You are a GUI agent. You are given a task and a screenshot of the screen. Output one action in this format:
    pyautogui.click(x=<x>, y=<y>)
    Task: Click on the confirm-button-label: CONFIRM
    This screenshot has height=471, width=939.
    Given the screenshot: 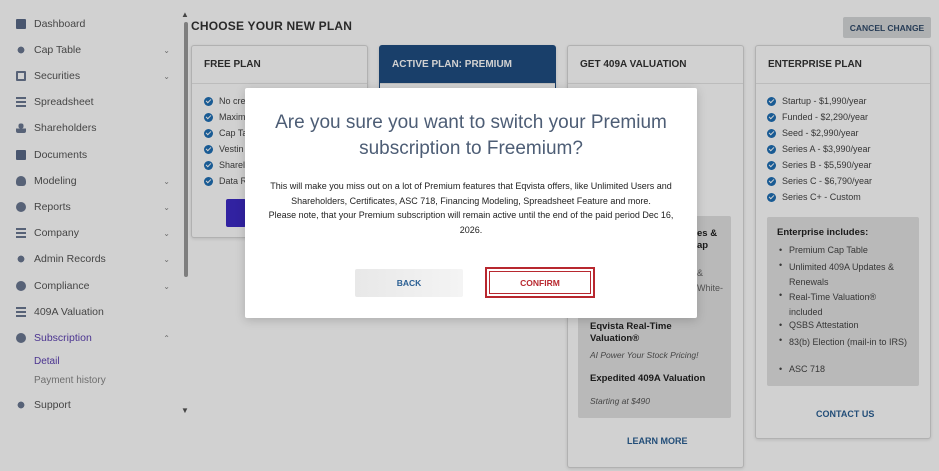 What is the action you would take?
    pyautogui.click(x=540, y=282)
    